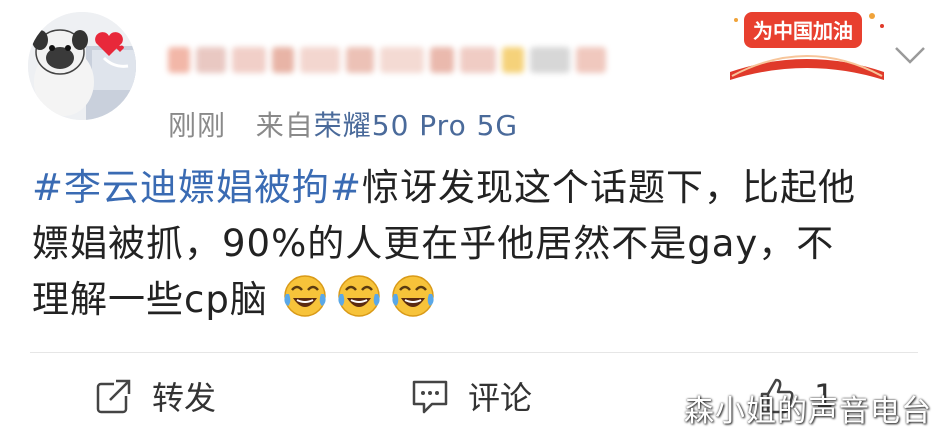 The height and width of the screenshot is (440, 948). I want to click on watermark-text: 森小姐的声音电台, so click(808, 411).